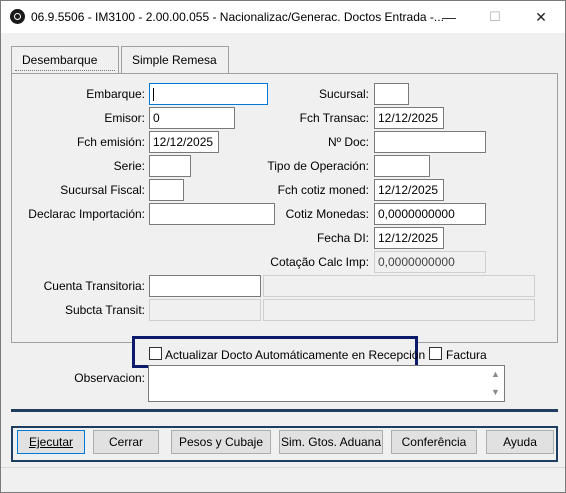  Describe the element at coordinates (319, 262) in the screenshot. I see `cotacao-calc-imp-label: Cotação Calc Imp:` at that location.